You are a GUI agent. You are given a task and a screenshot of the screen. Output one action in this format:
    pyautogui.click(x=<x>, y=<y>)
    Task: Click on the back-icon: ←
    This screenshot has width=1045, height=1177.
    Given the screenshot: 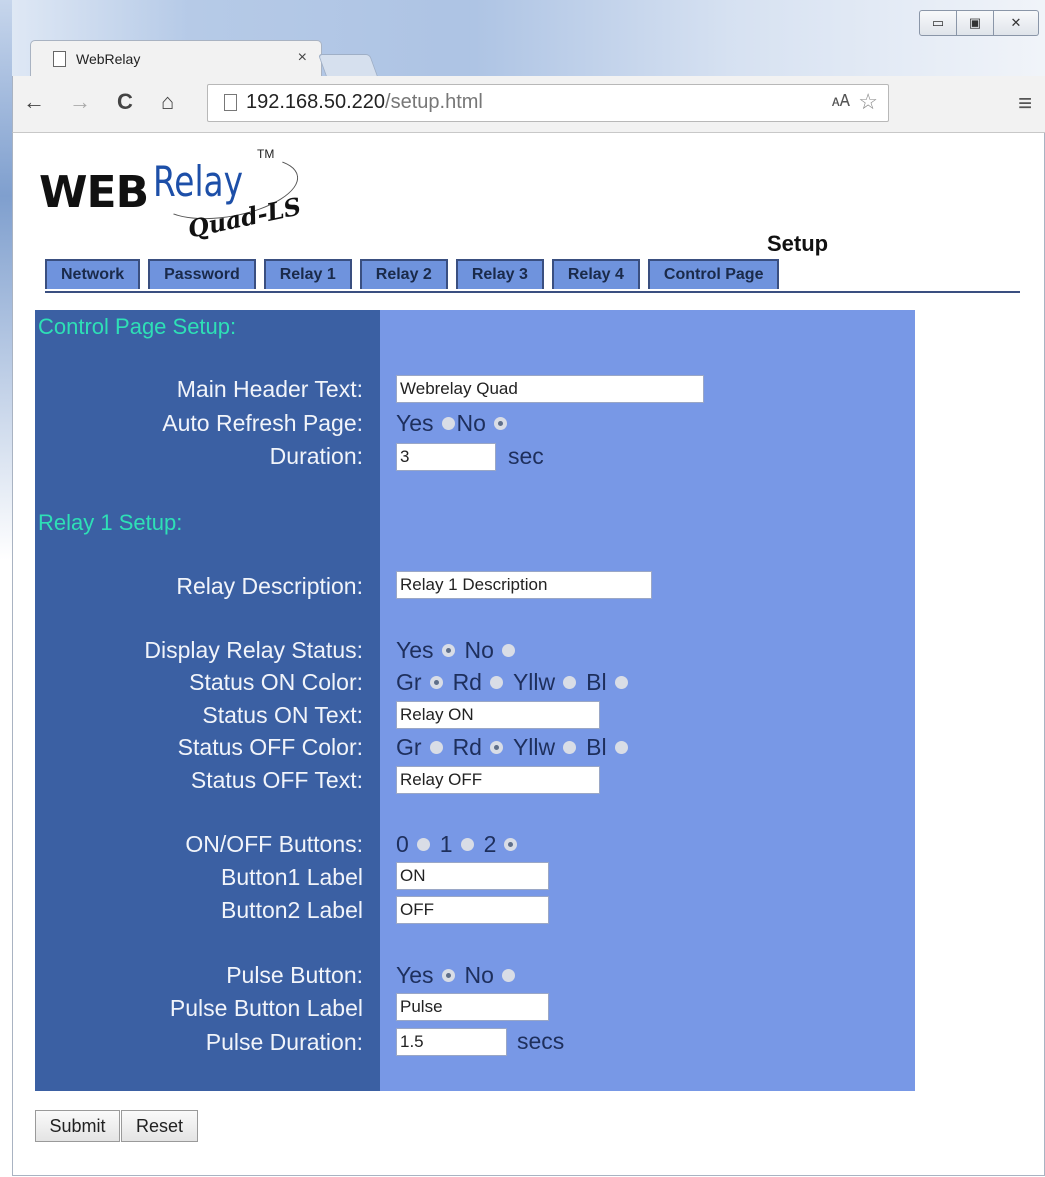 What is the action you would take?
    pyautogui.click(x=34, y=102)
    